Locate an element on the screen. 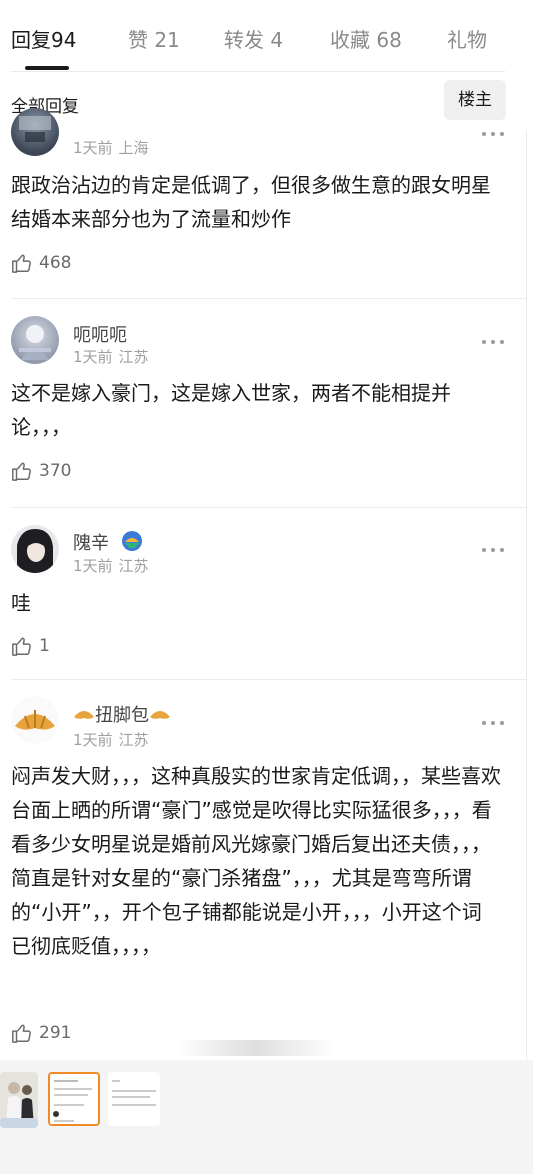 This screenshot has width=533, height=1174. croissant-avatar-icon is located at coordinates (35, 720).